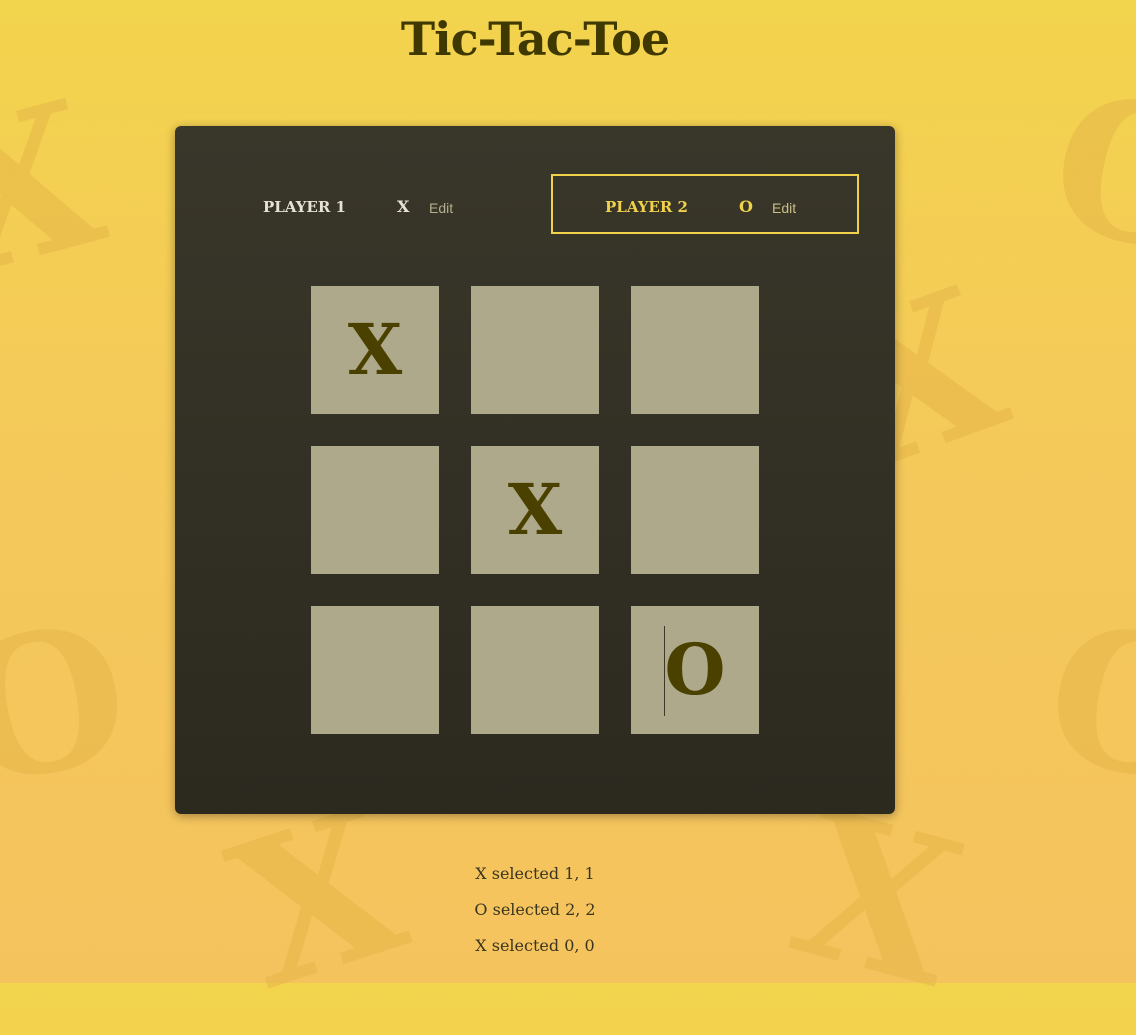  Describe the element at coordinates (535, 909) in the screenshot. I see `move-log-item: O selected 2, 2` at that location.